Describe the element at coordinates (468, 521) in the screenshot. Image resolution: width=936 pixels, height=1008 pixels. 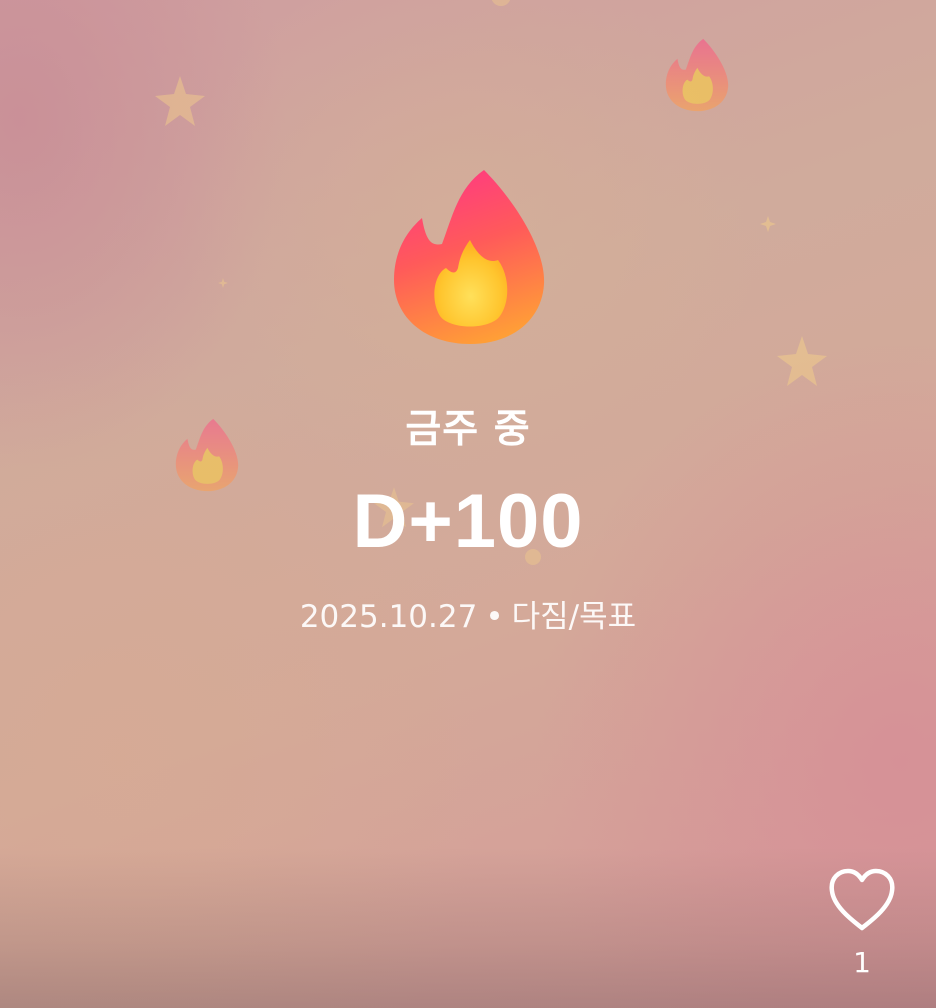
I see `dday-counter: D+100` at that location.